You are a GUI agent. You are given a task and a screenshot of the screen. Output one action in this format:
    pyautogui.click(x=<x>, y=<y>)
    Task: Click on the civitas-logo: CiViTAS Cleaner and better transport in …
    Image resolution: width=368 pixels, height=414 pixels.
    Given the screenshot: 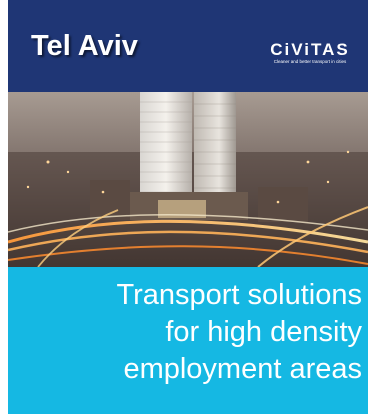 What is the action you would take?
    pyautogui.click(x=310, y=55)
    